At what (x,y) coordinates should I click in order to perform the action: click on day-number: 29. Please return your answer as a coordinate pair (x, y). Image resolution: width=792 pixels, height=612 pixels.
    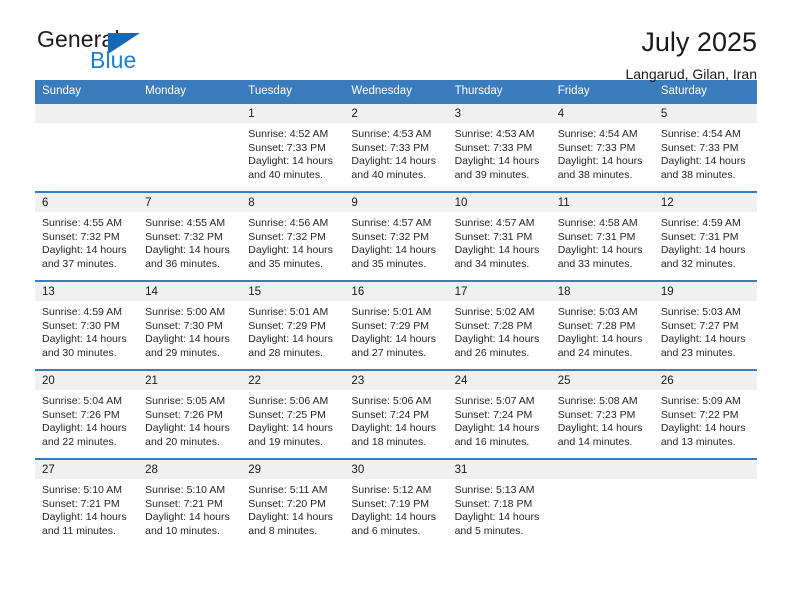
    Looking at the image, I should click on (293, 469).